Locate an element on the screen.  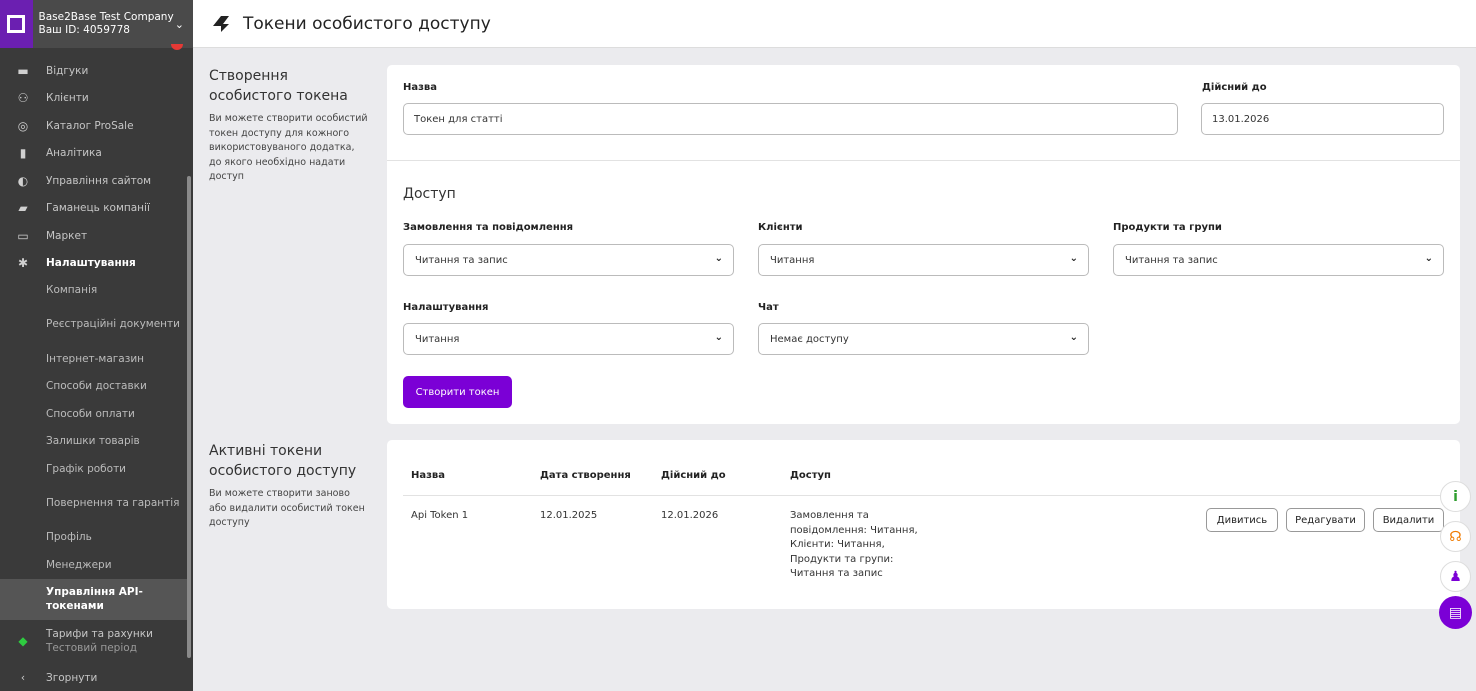
sidebar-sub-registration-docs: Реєстраційні документи is located at coordinates (93, 325).